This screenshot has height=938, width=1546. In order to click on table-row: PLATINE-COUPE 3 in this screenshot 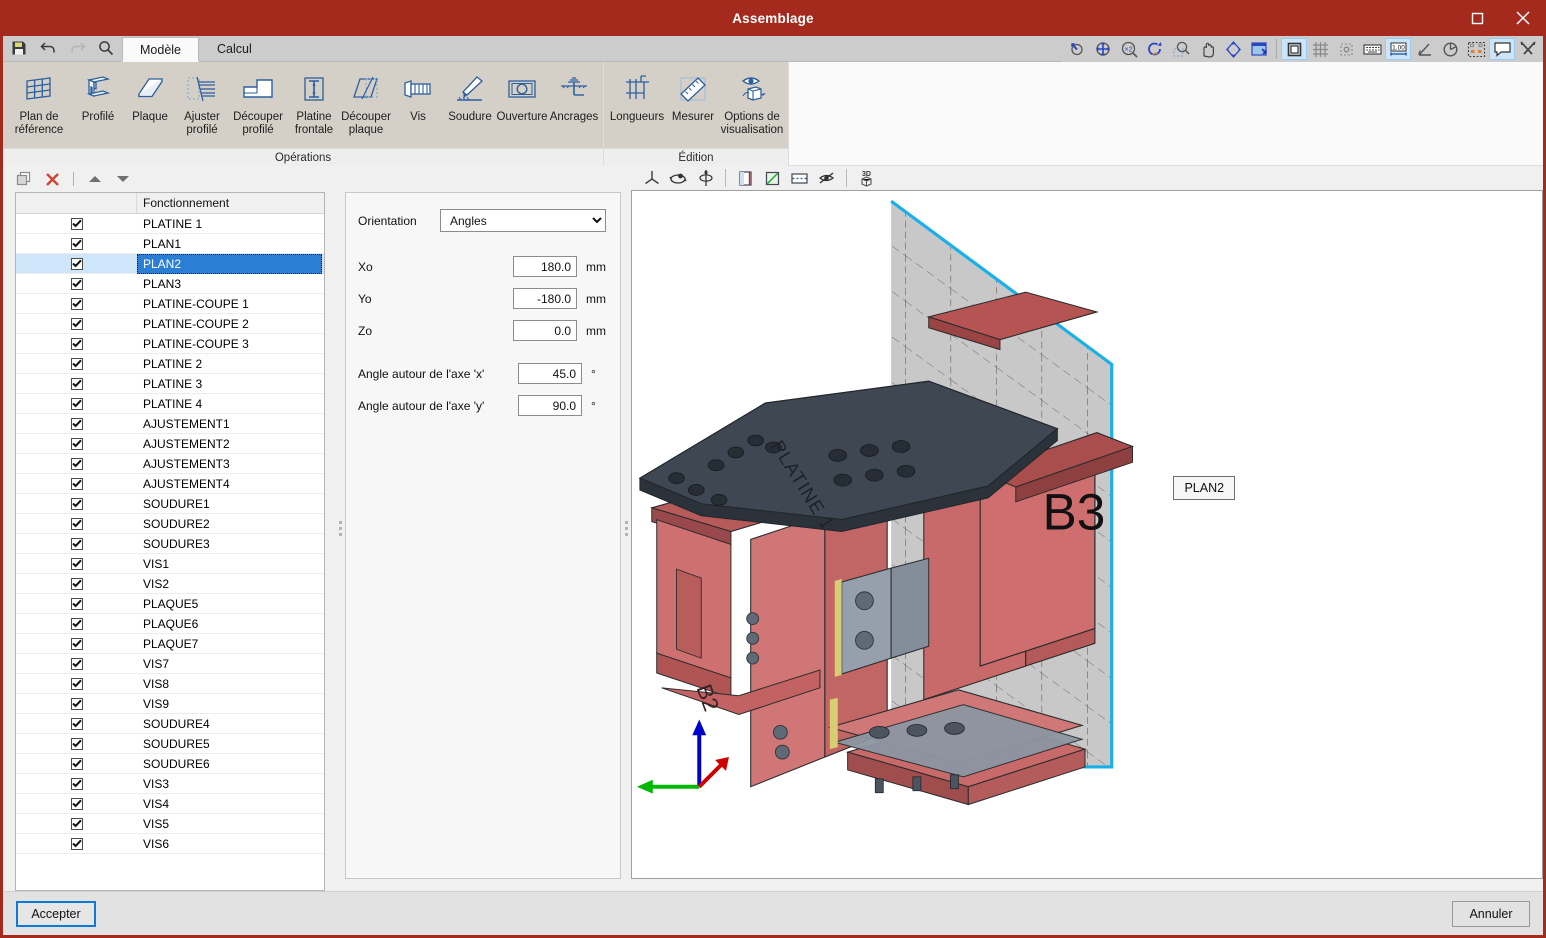, I will do `click(170, 344)`.